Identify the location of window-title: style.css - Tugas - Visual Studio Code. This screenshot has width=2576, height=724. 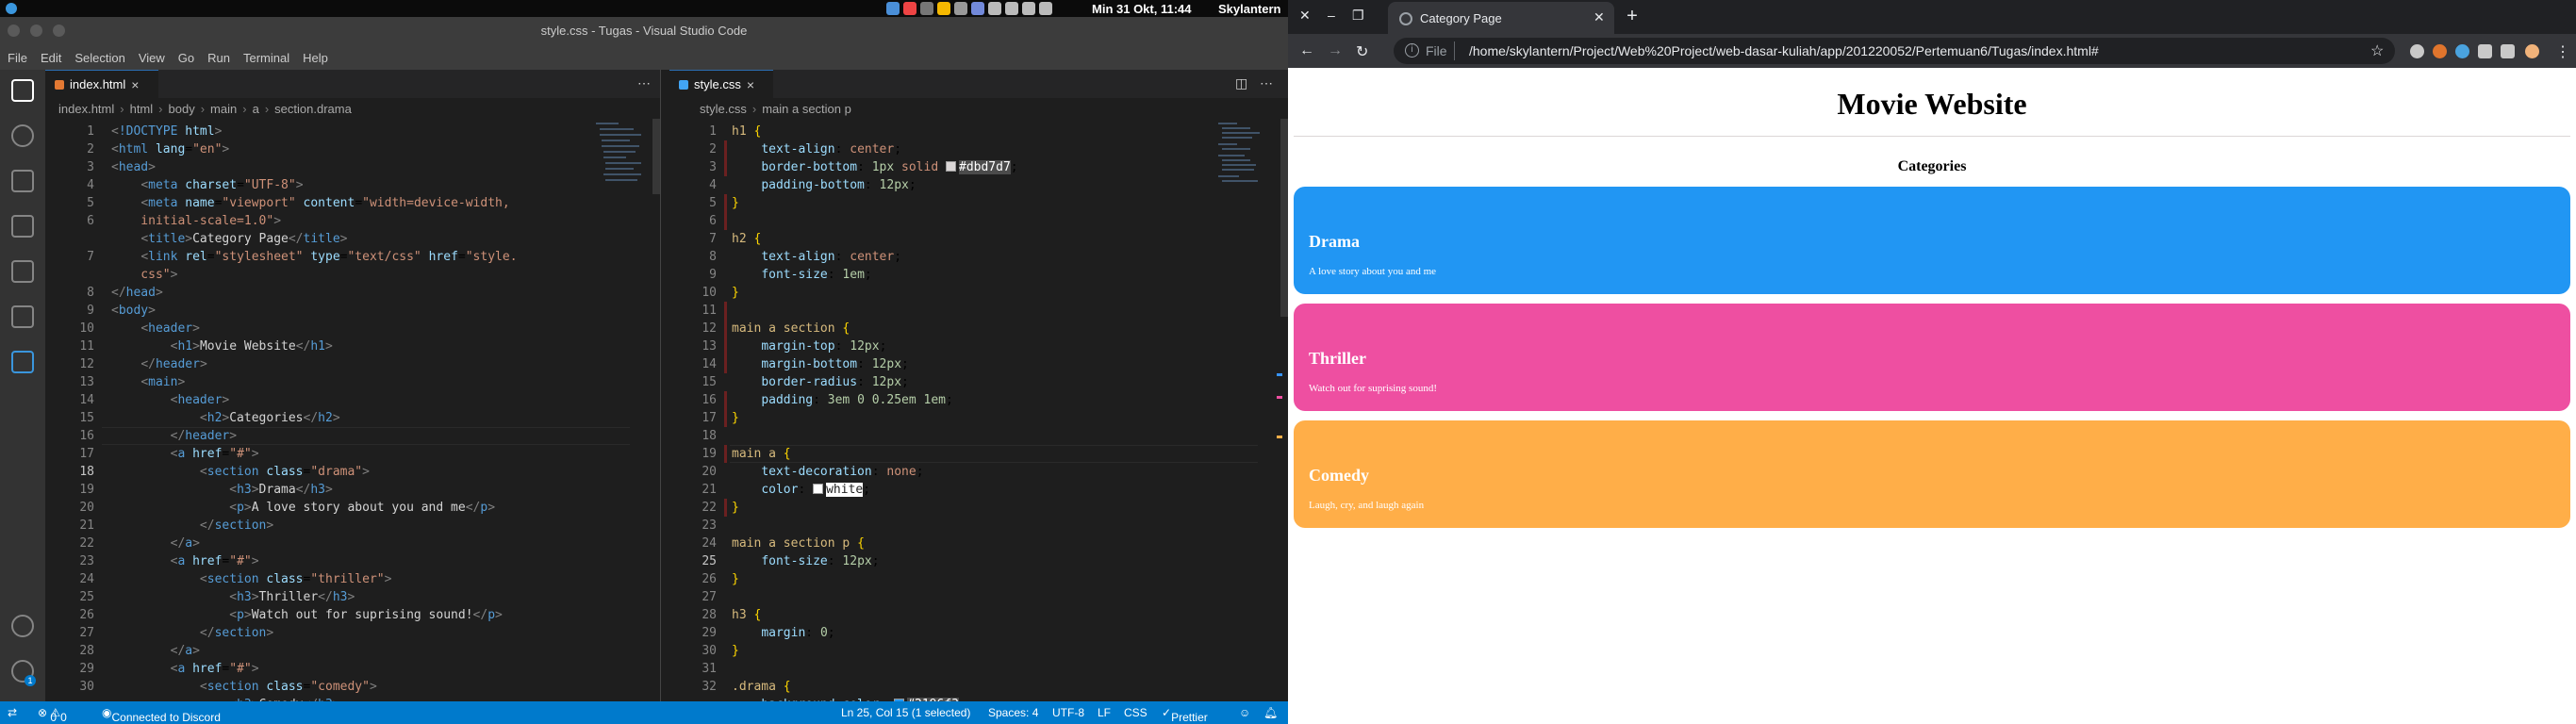
(644, 31).